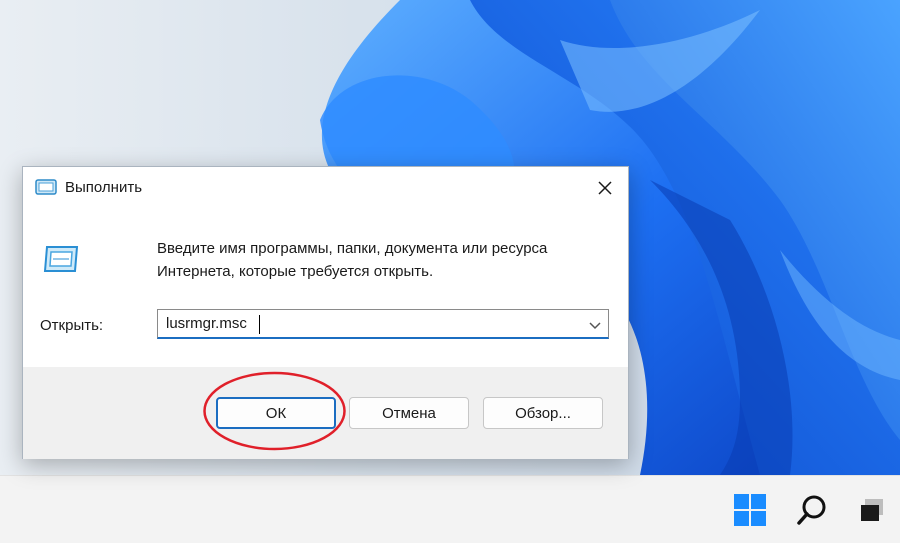  Describe the element at coordinates (450, 509) in the screenshot. I see `taskbar` at that location.